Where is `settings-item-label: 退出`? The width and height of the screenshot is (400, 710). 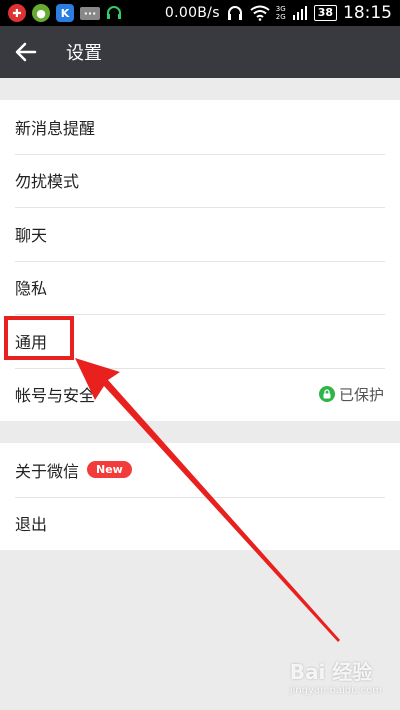
settings-item-label: 退出 is located at coordinates (31, 525).